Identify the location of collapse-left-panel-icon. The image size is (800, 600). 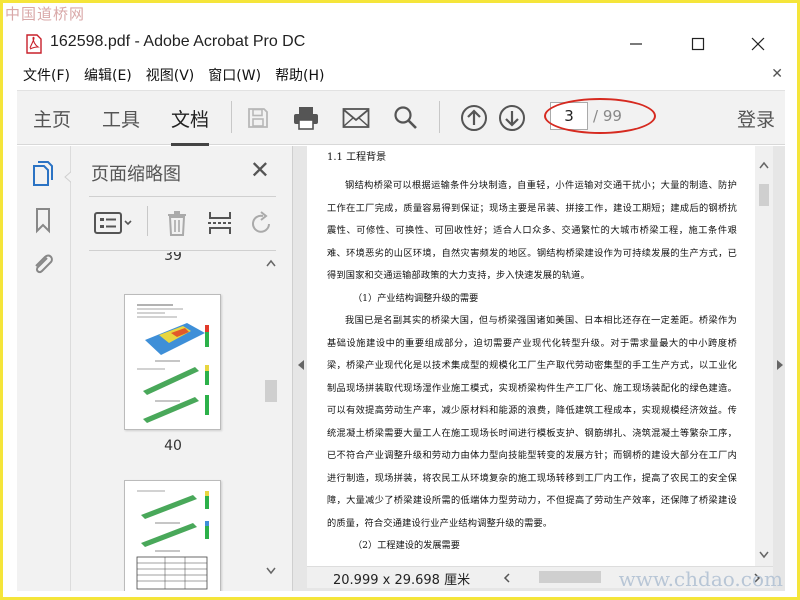
(301, 365).